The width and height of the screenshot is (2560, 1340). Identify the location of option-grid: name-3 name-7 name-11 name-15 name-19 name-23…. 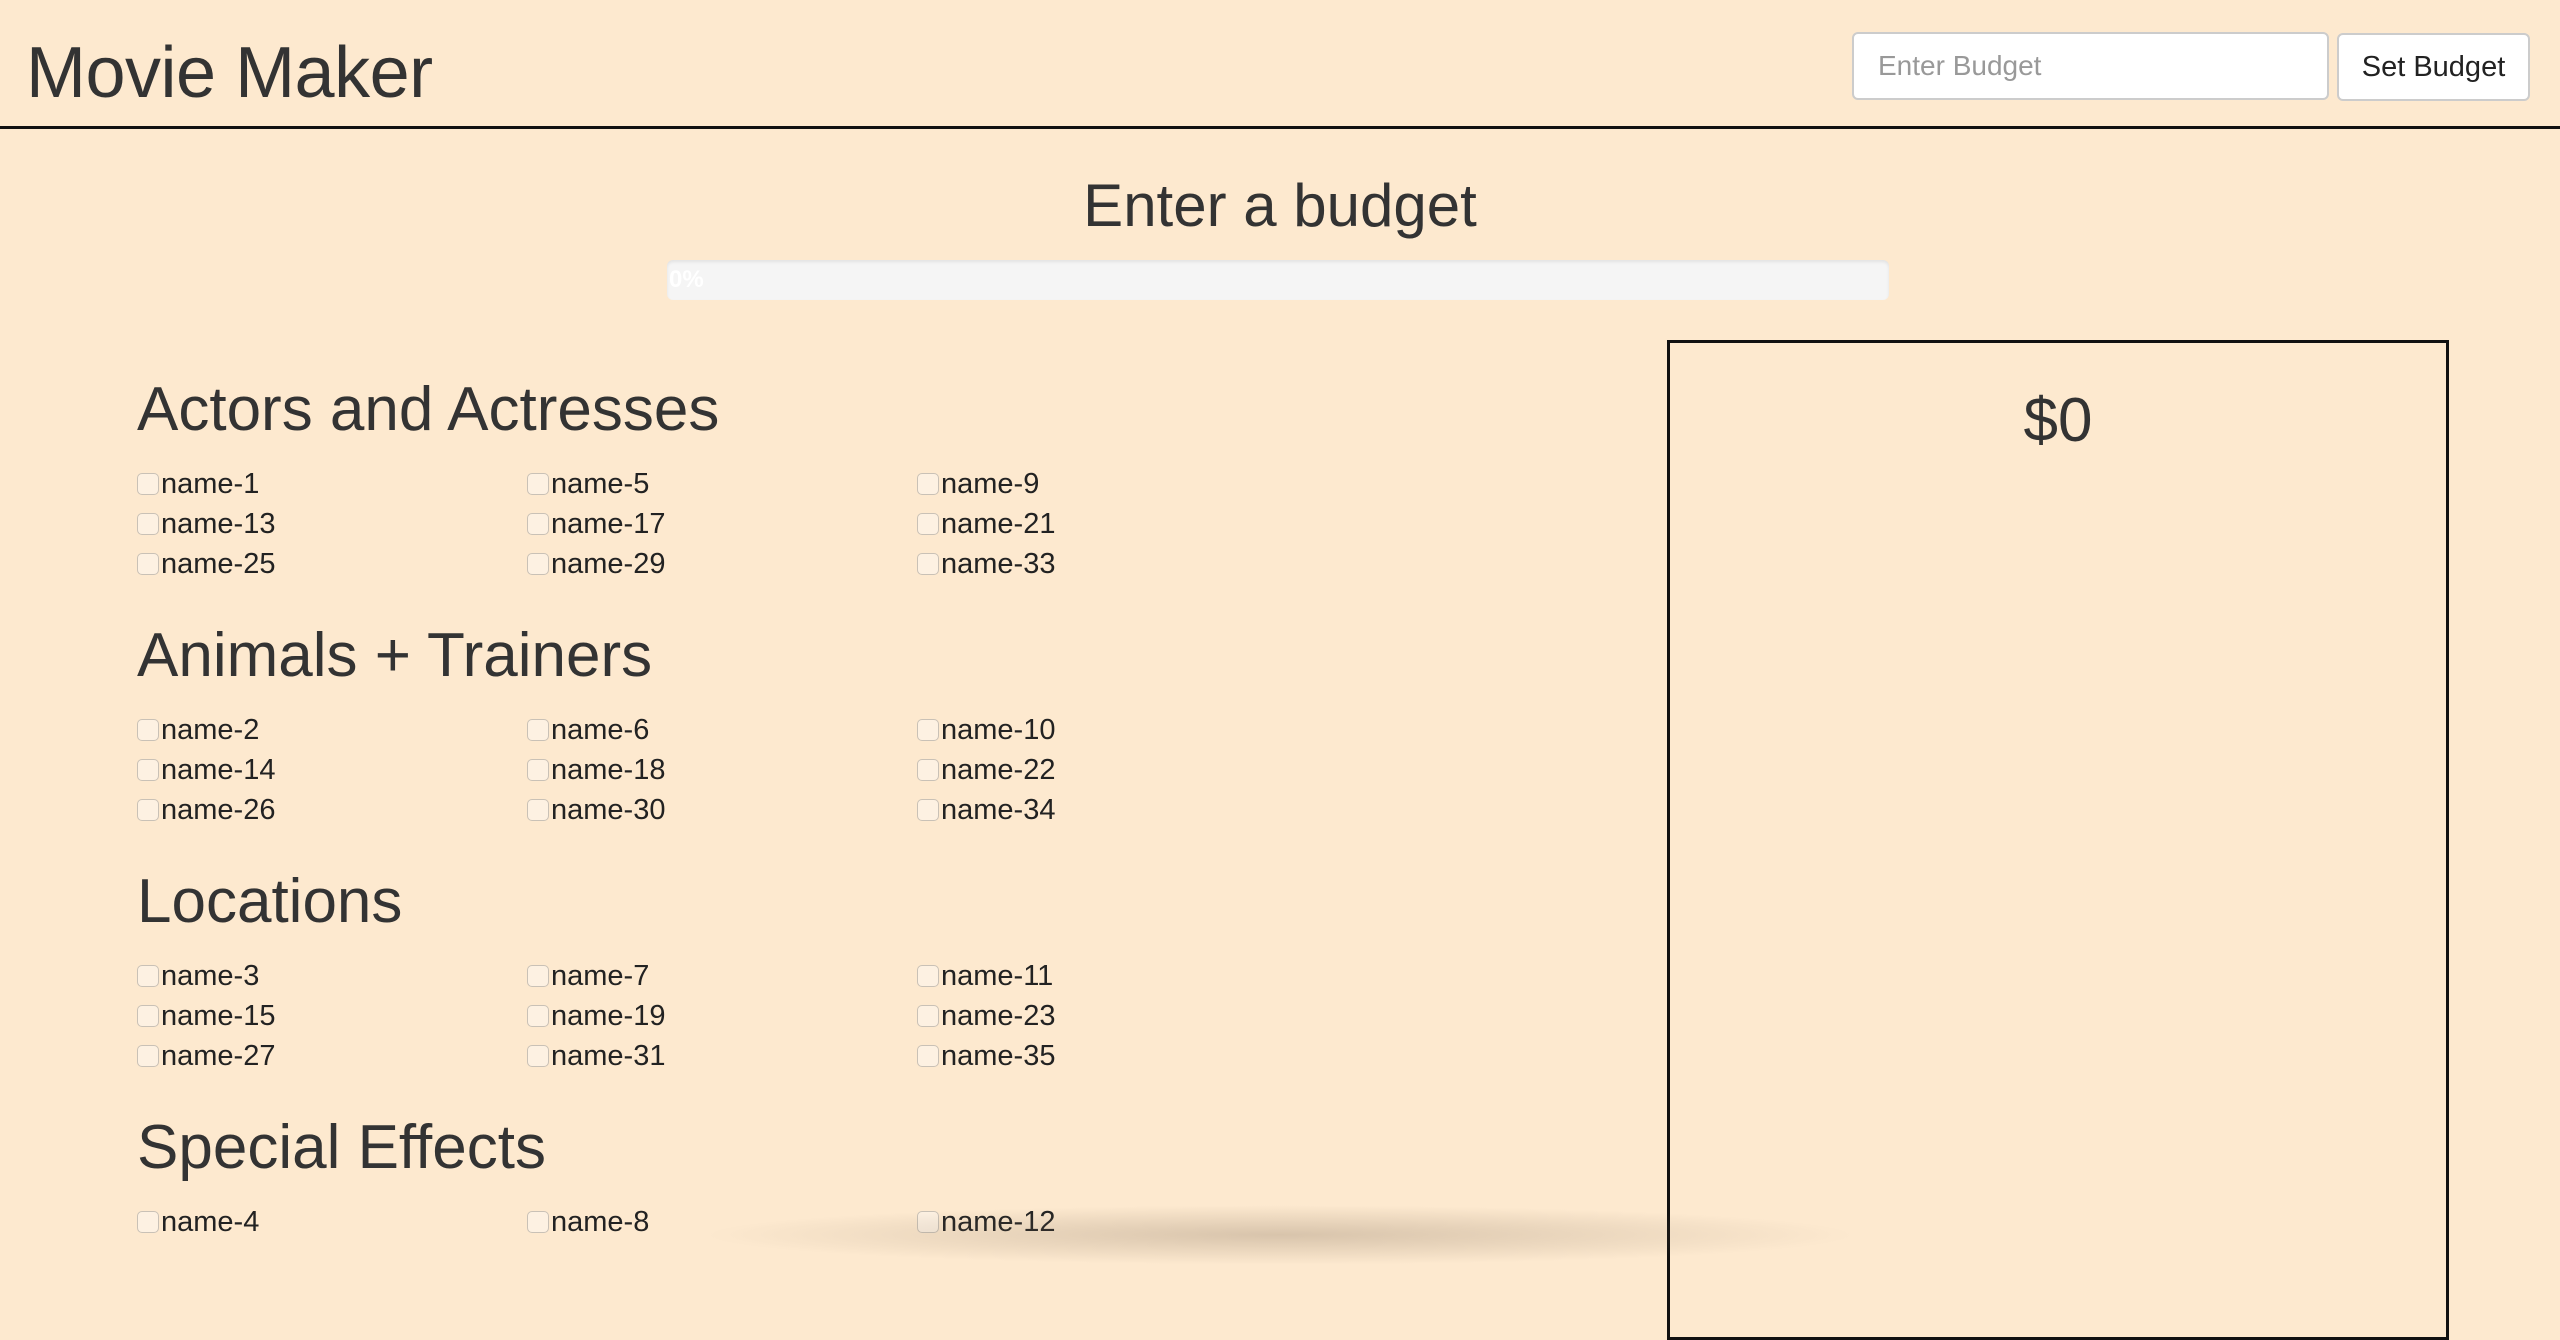
(787, 1016).